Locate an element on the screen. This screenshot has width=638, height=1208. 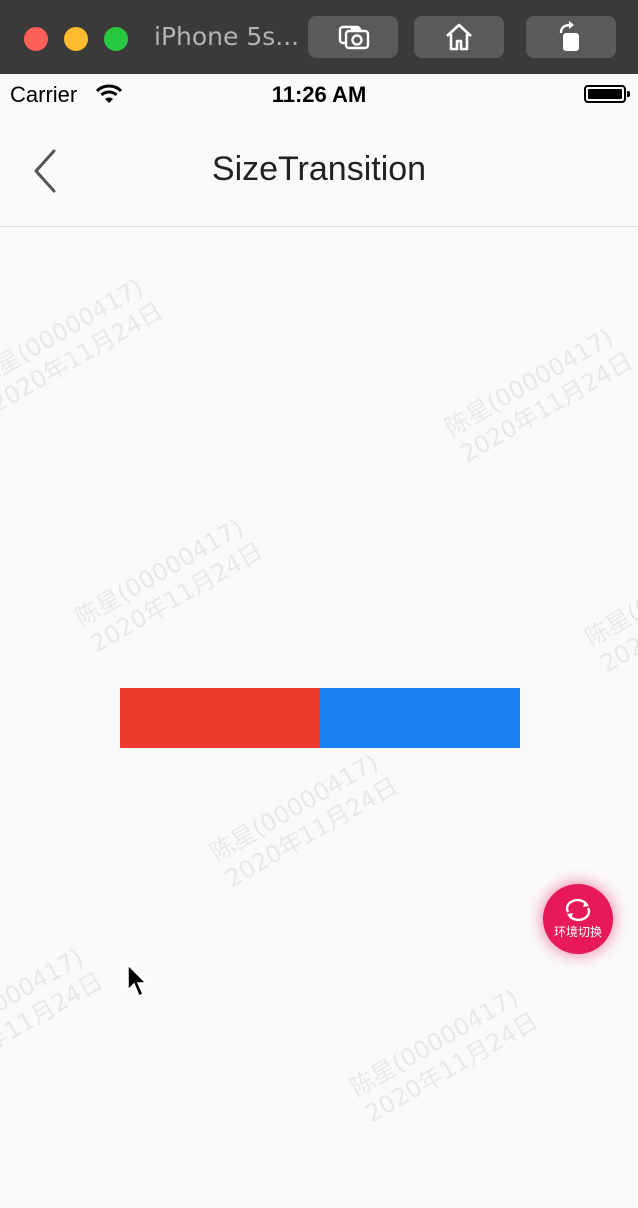
status-bar: Carrier 11:26 AM is located at coordinates (319, 95).